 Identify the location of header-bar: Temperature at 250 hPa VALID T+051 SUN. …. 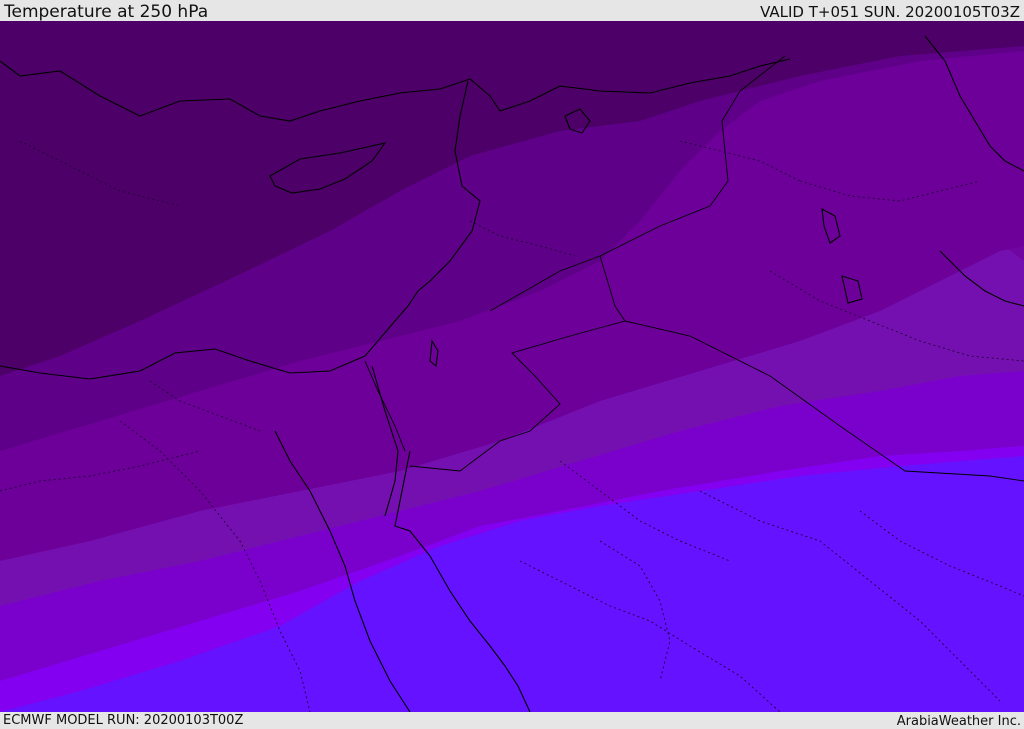
(512, 11).